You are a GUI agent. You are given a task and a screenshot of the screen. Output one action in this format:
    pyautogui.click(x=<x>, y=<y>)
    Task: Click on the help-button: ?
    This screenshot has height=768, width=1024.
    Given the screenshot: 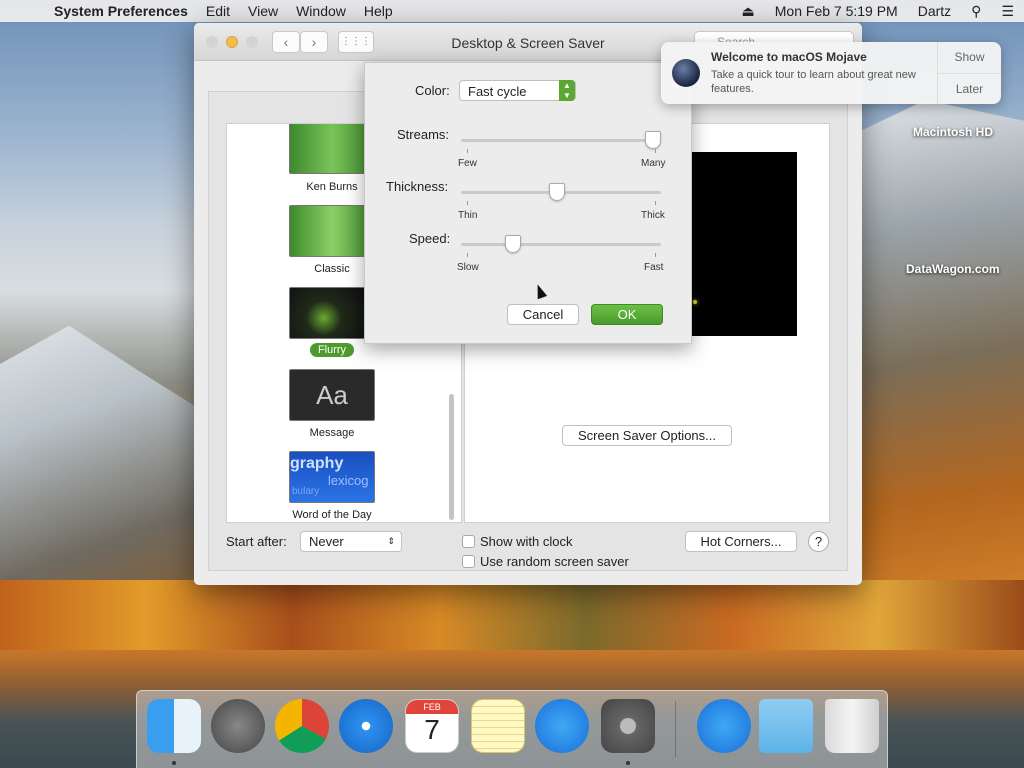 What is the action you would take?
    pyautogui.click(x=818, y=541)
    